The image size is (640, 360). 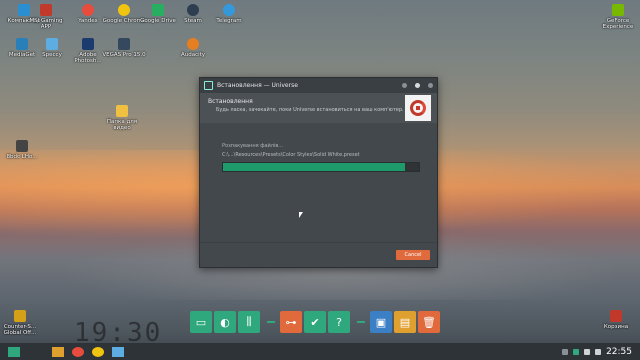 I want to click on check-icon: ✔, so click(x=315, y=322).